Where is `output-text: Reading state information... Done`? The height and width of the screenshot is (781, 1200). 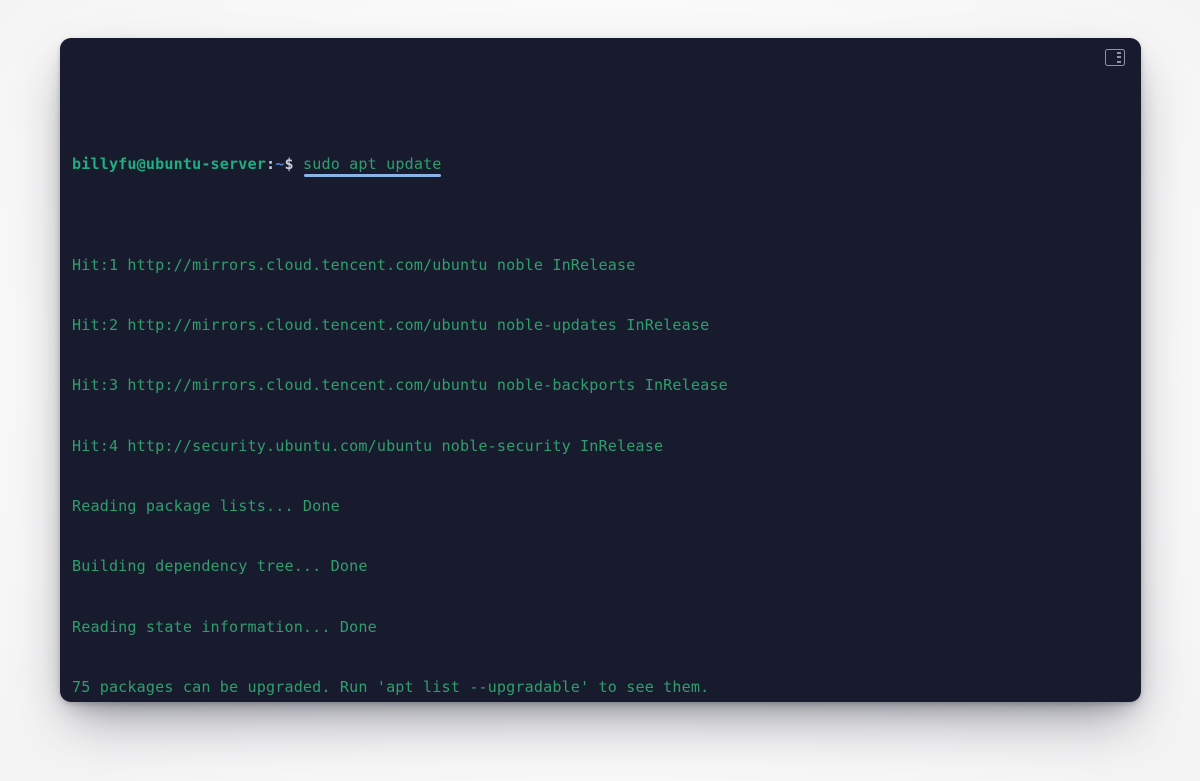
output-text: Reading state information... Done is located at coordinates (224, 626).